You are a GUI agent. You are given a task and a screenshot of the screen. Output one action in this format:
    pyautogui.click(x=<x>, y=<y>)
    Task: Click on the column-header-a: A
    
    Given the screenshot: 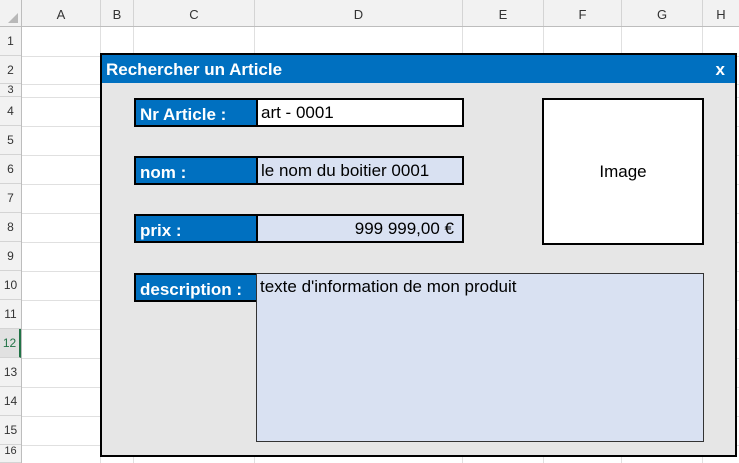 What is the action you would take?
    pyautogui.click(x=61, y=13)
    